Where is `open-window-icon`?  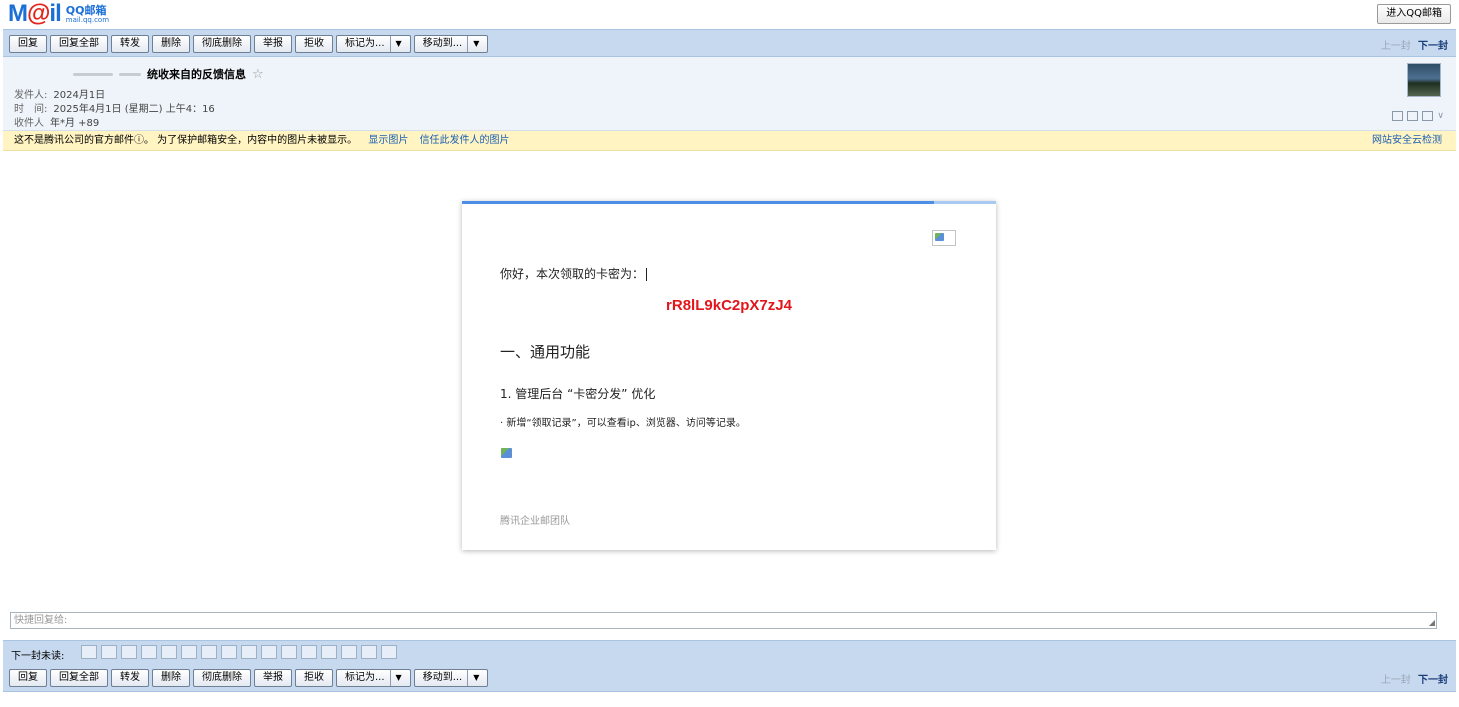 open-window-icon is located at coordinates (1413, 116).